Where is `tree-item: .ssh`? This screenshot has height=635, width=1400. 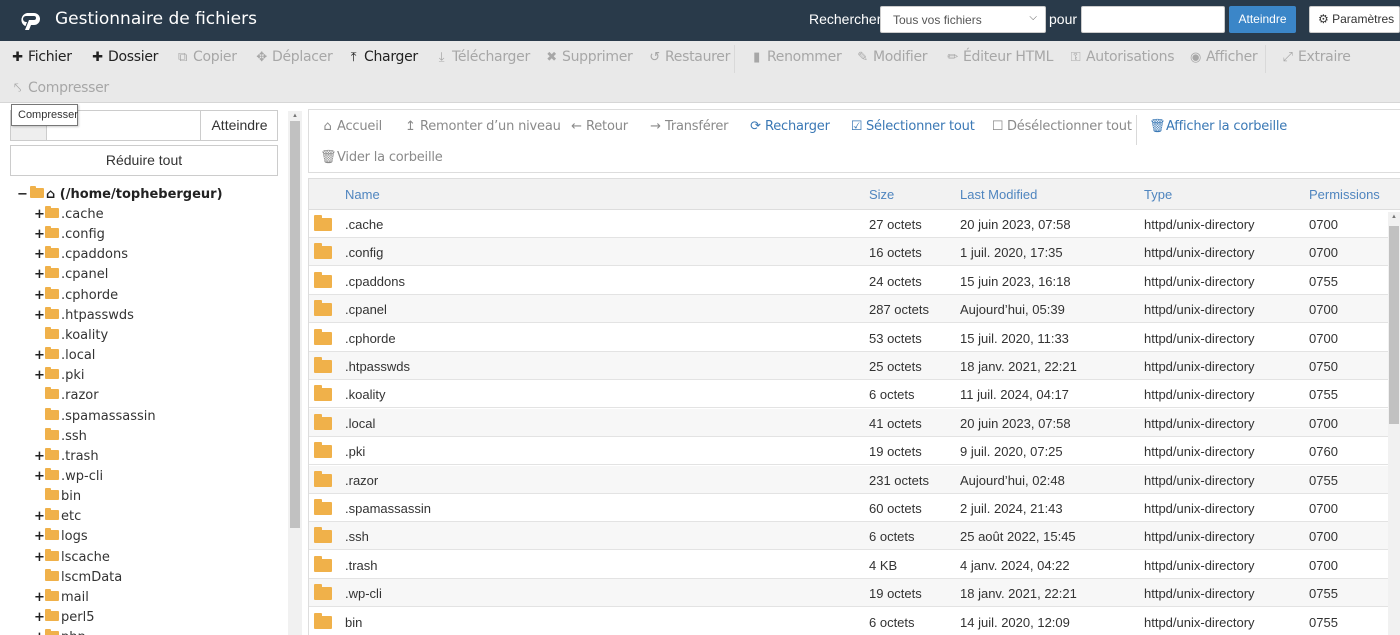
tree-item: .ssh is located at coordinates (60, 438).